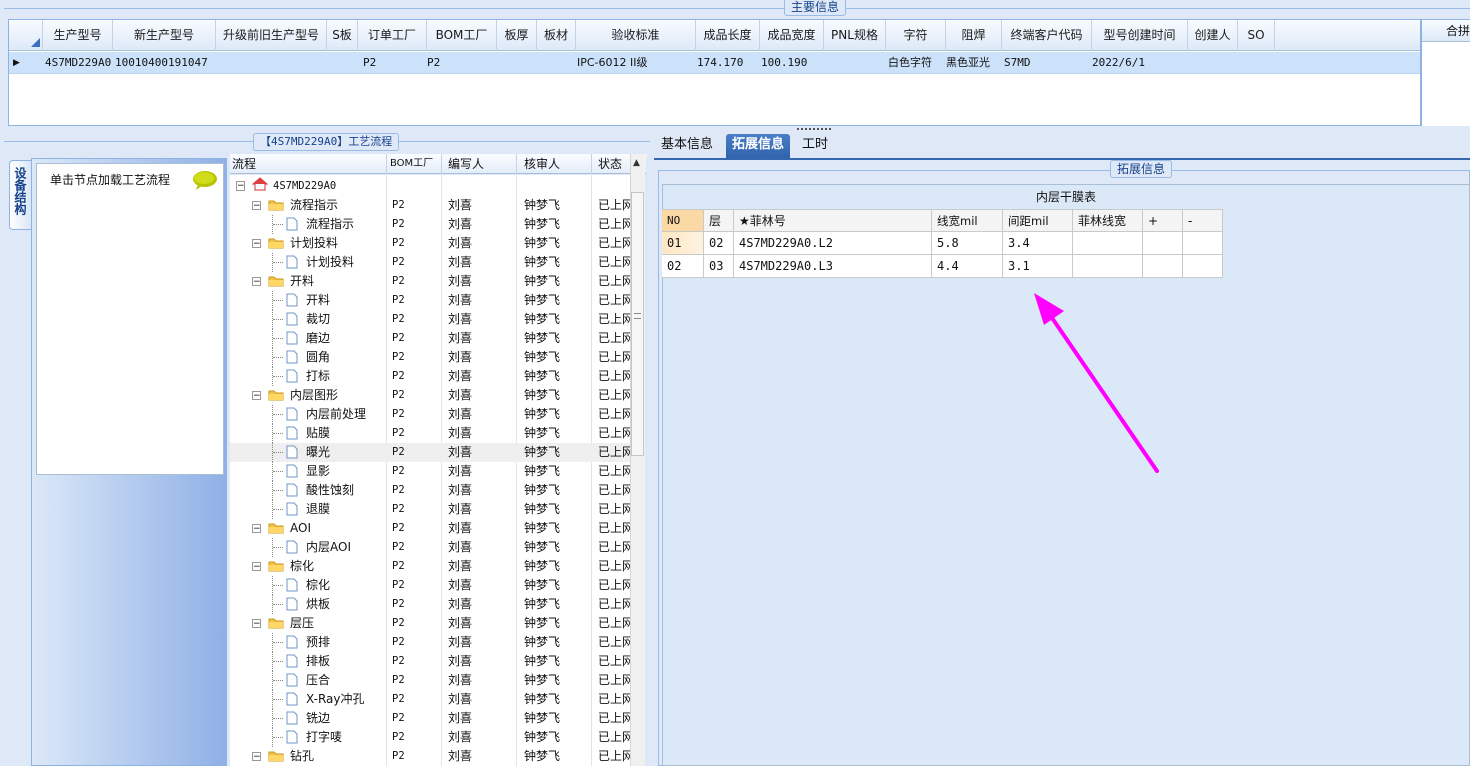 Image resolution: width=1470 pixels, height=766 pixels. What do you see at coordinates (430, 452) in the screenshot?
I see `tree-node: 曝光 P2 刘喜 钟梦飞 已上网` at bounding box center [430, 452].